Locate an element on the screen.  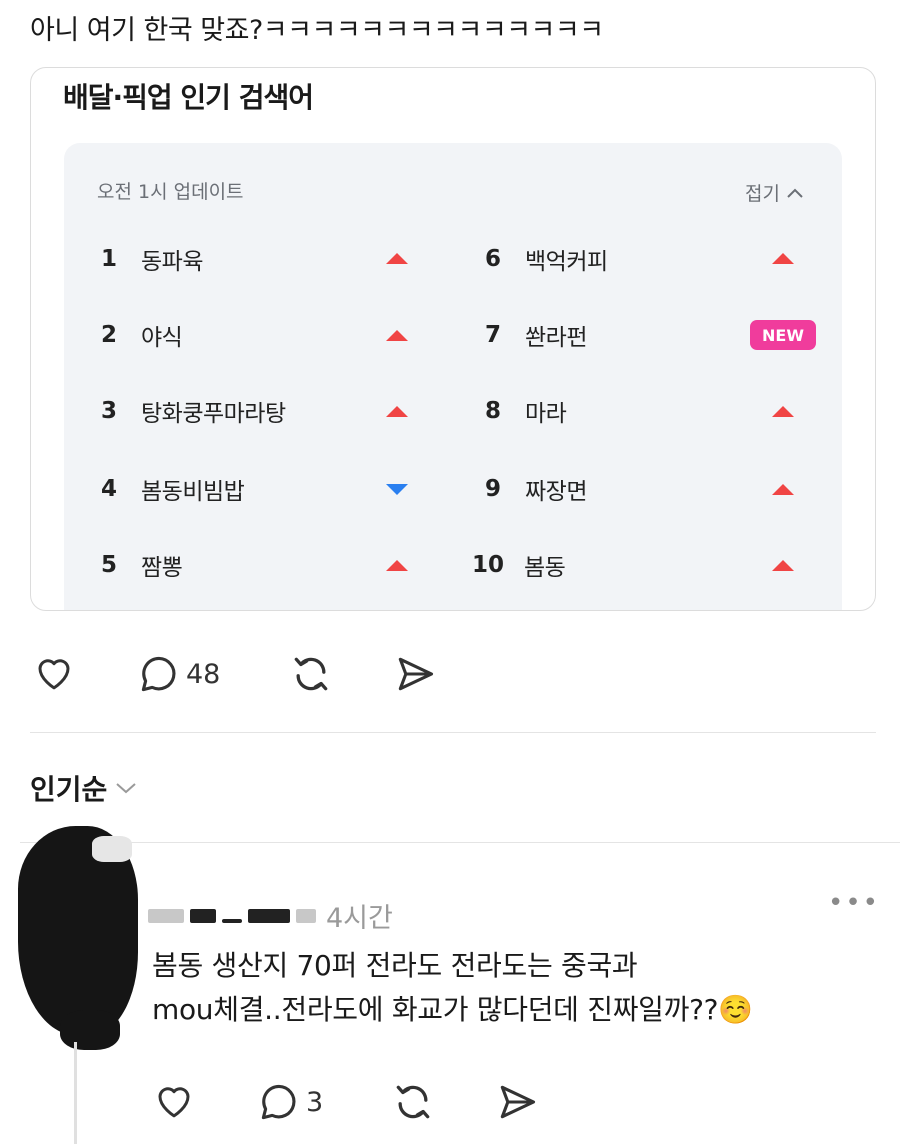
rank-term: 마라 is located at coordinates (546, 414).